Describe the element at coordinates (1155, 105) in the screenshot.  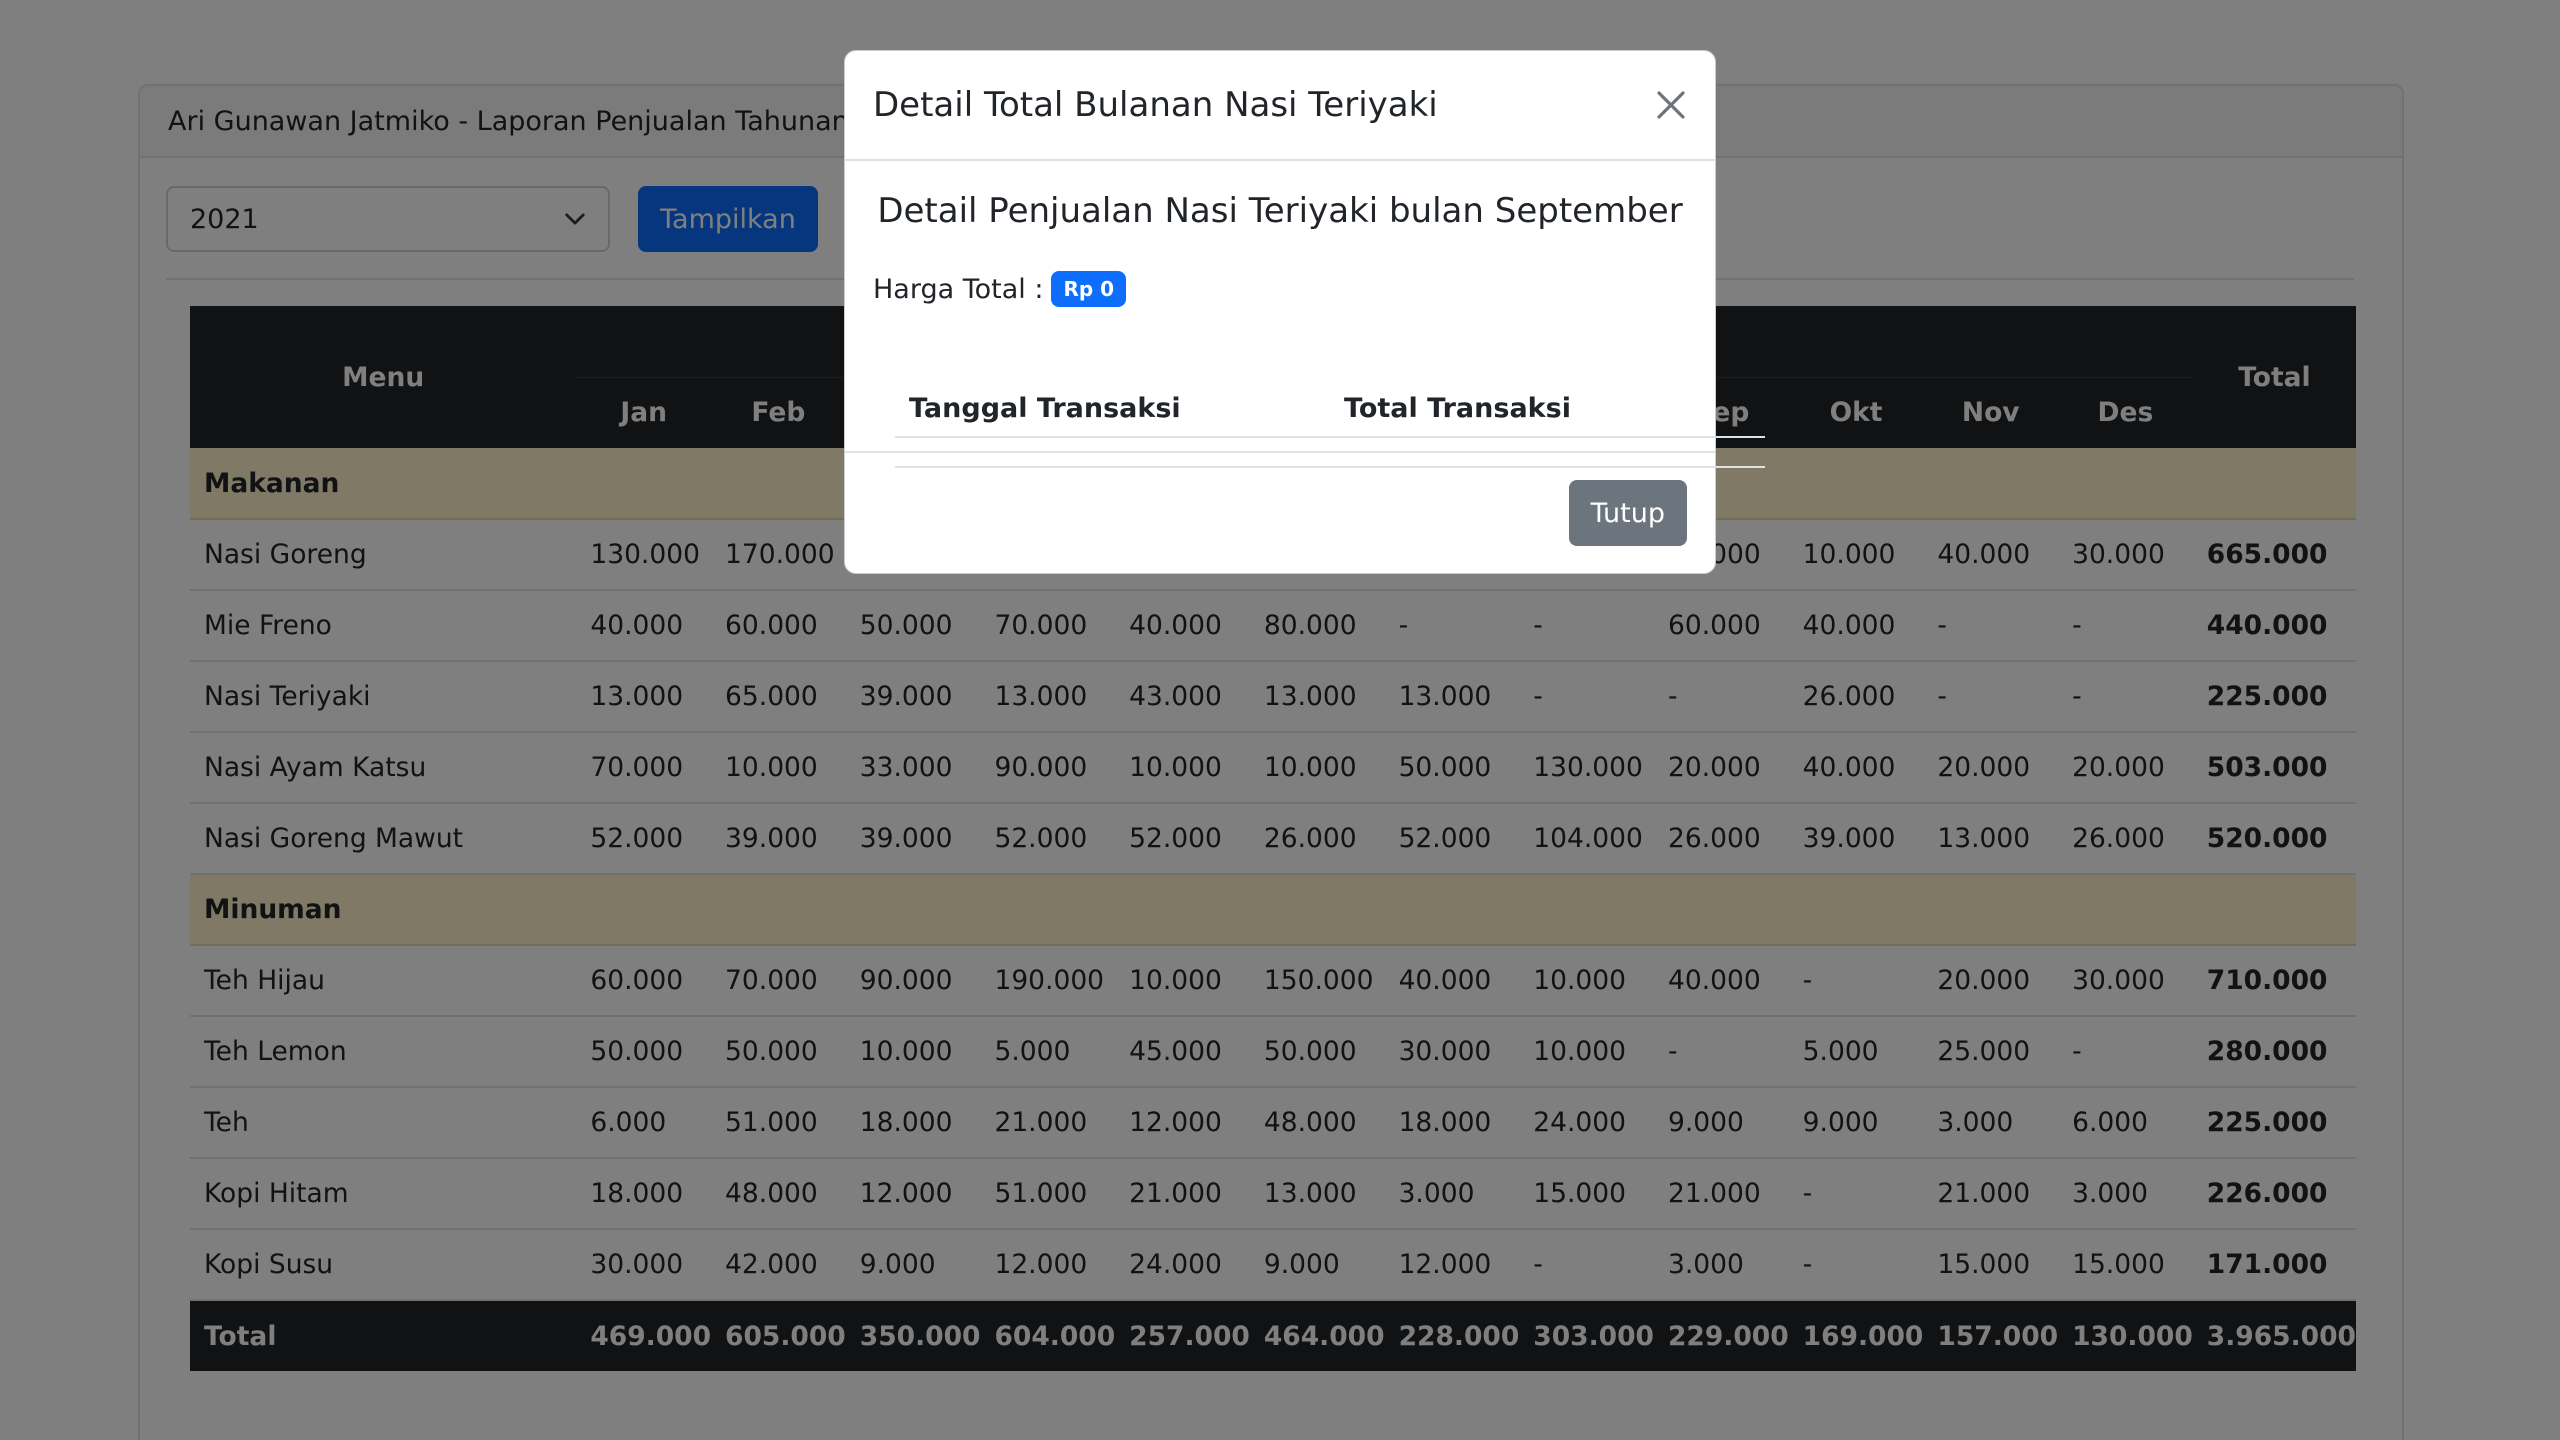
I see `modal-title: Detail Total Bulanan Nasi Teriyaki` at that location.